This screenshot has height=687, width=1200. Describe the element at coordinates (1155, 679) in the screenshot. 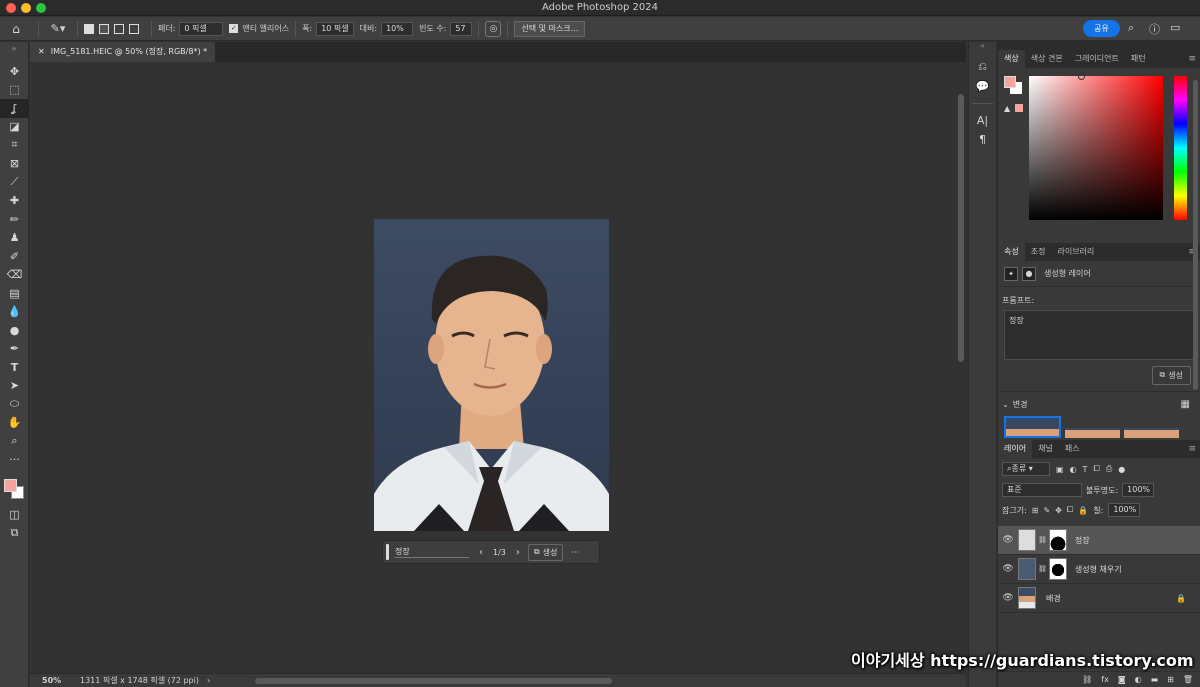

I see `new-group-icon: ▬` at that location.